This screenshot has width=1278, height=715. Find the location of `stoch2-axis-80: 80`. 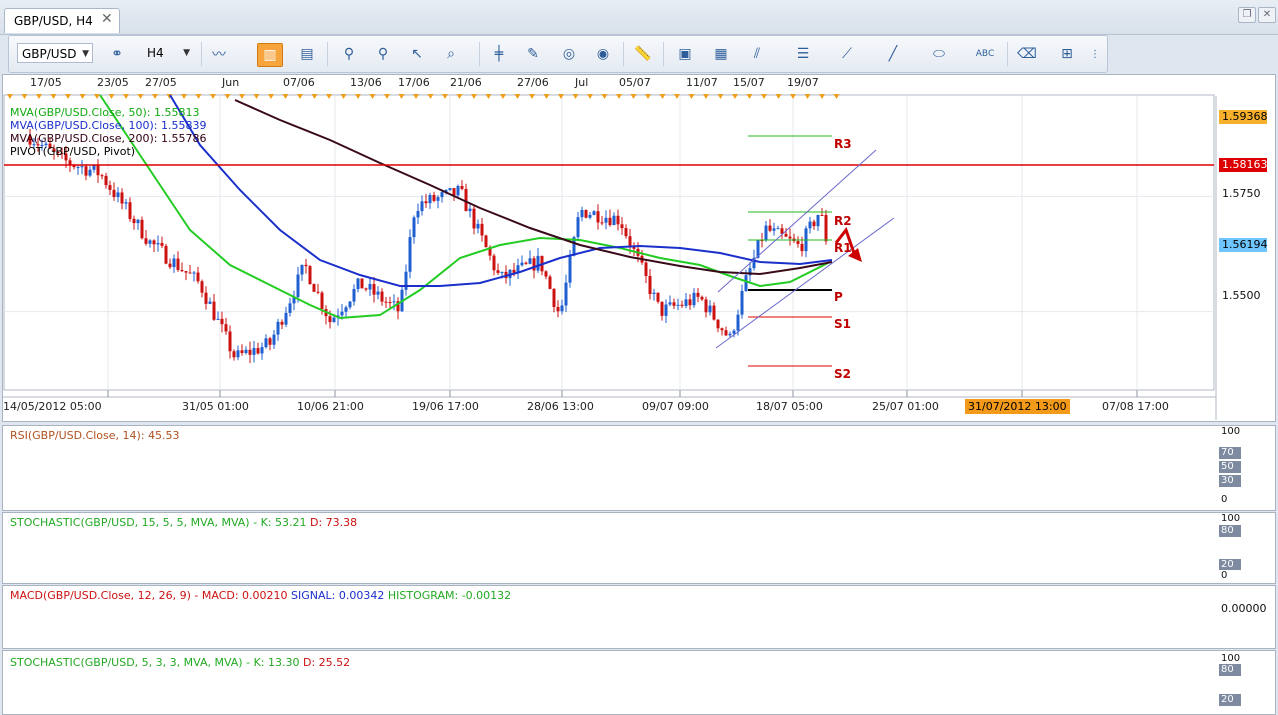

stoch2-axis-80: 80 is located at coordinates (1230, 670).